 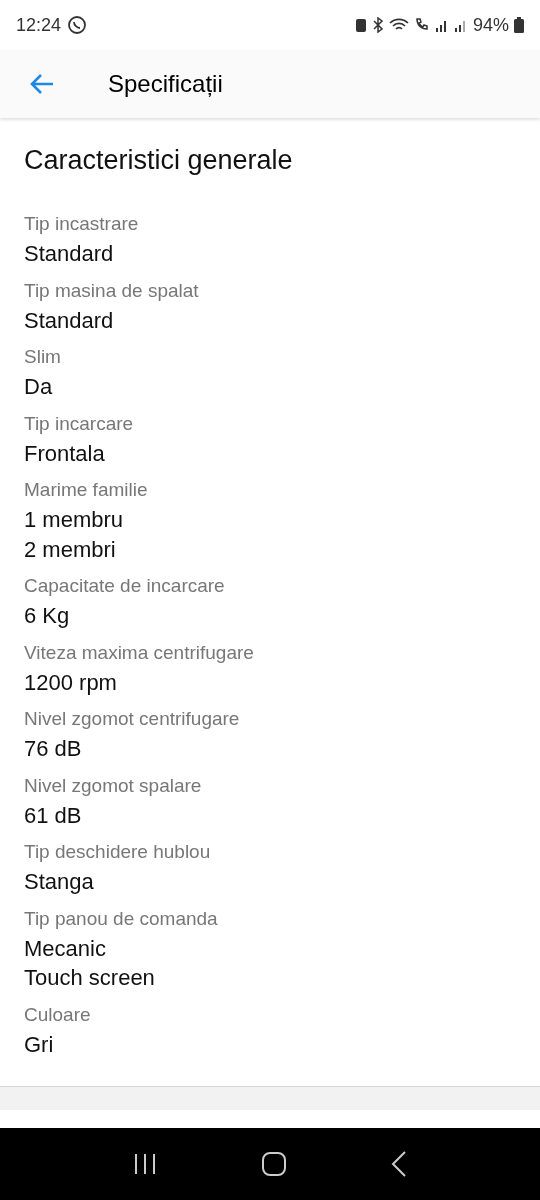 What do you see at coordinates (42, 84) in the screenshot?
I see `back-arrow-icon` at bounding box center [42, 84].